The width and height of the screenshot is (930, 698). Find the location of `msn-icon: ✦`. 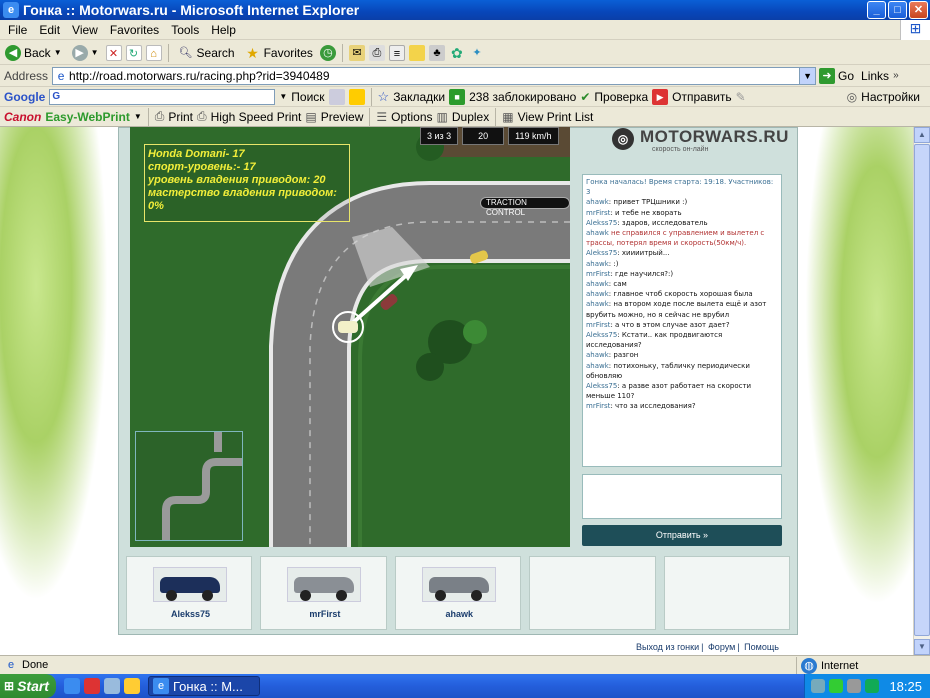

msn-icon: ✦ is located at coordinates (477, 53).